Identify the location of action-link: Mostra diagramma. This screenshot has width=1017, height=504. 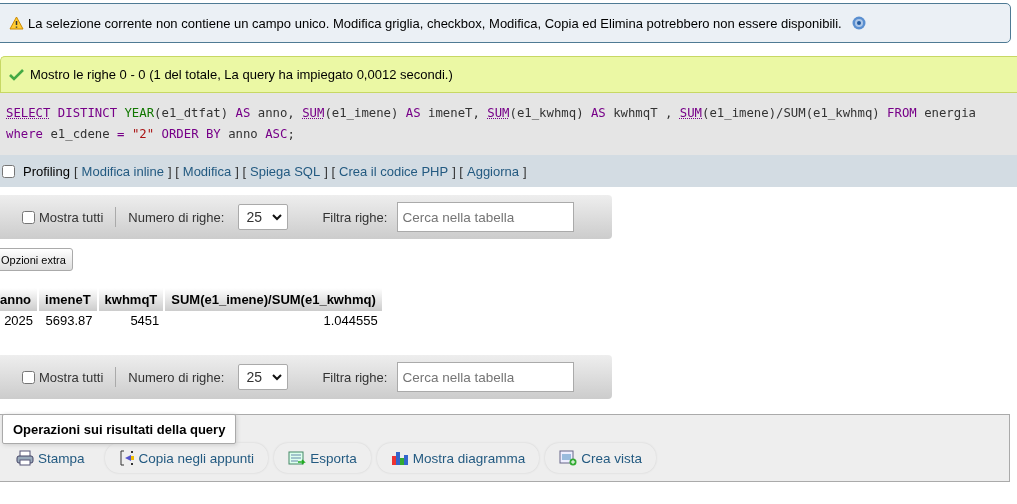
(458, 458).